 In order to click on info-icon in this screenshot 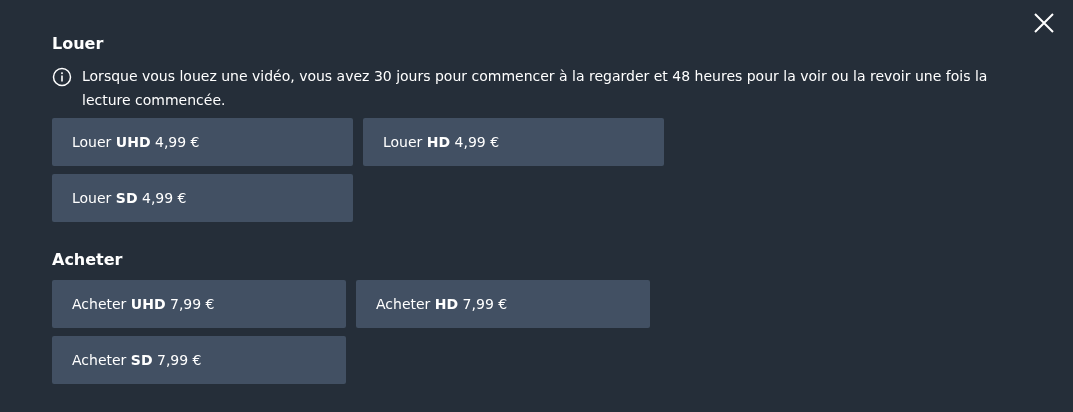, I will do `click(62, 77)`.